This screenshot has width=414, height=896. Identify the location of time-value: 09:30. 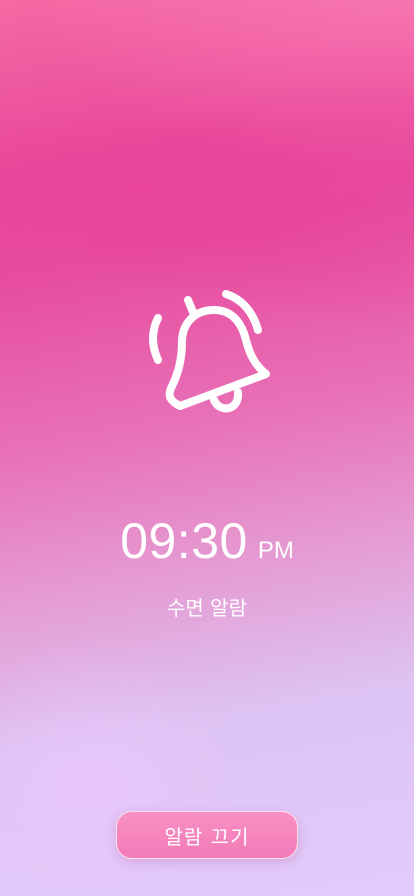
(184, 541).